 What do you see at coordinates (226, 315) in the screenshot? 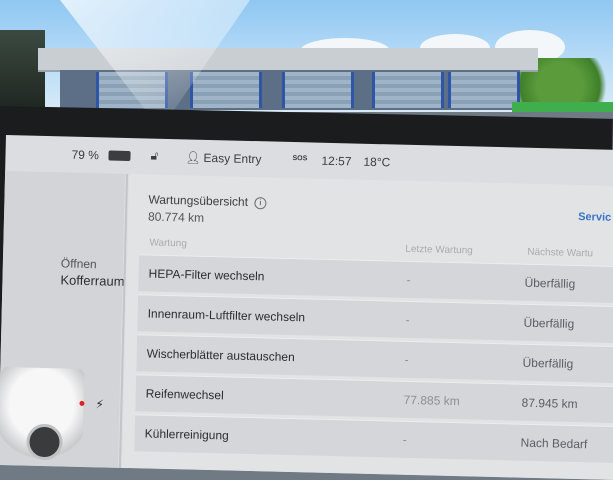
I see `row-task: Innenraum-Luftfilter wechseln` at bounding box center [226, 315].